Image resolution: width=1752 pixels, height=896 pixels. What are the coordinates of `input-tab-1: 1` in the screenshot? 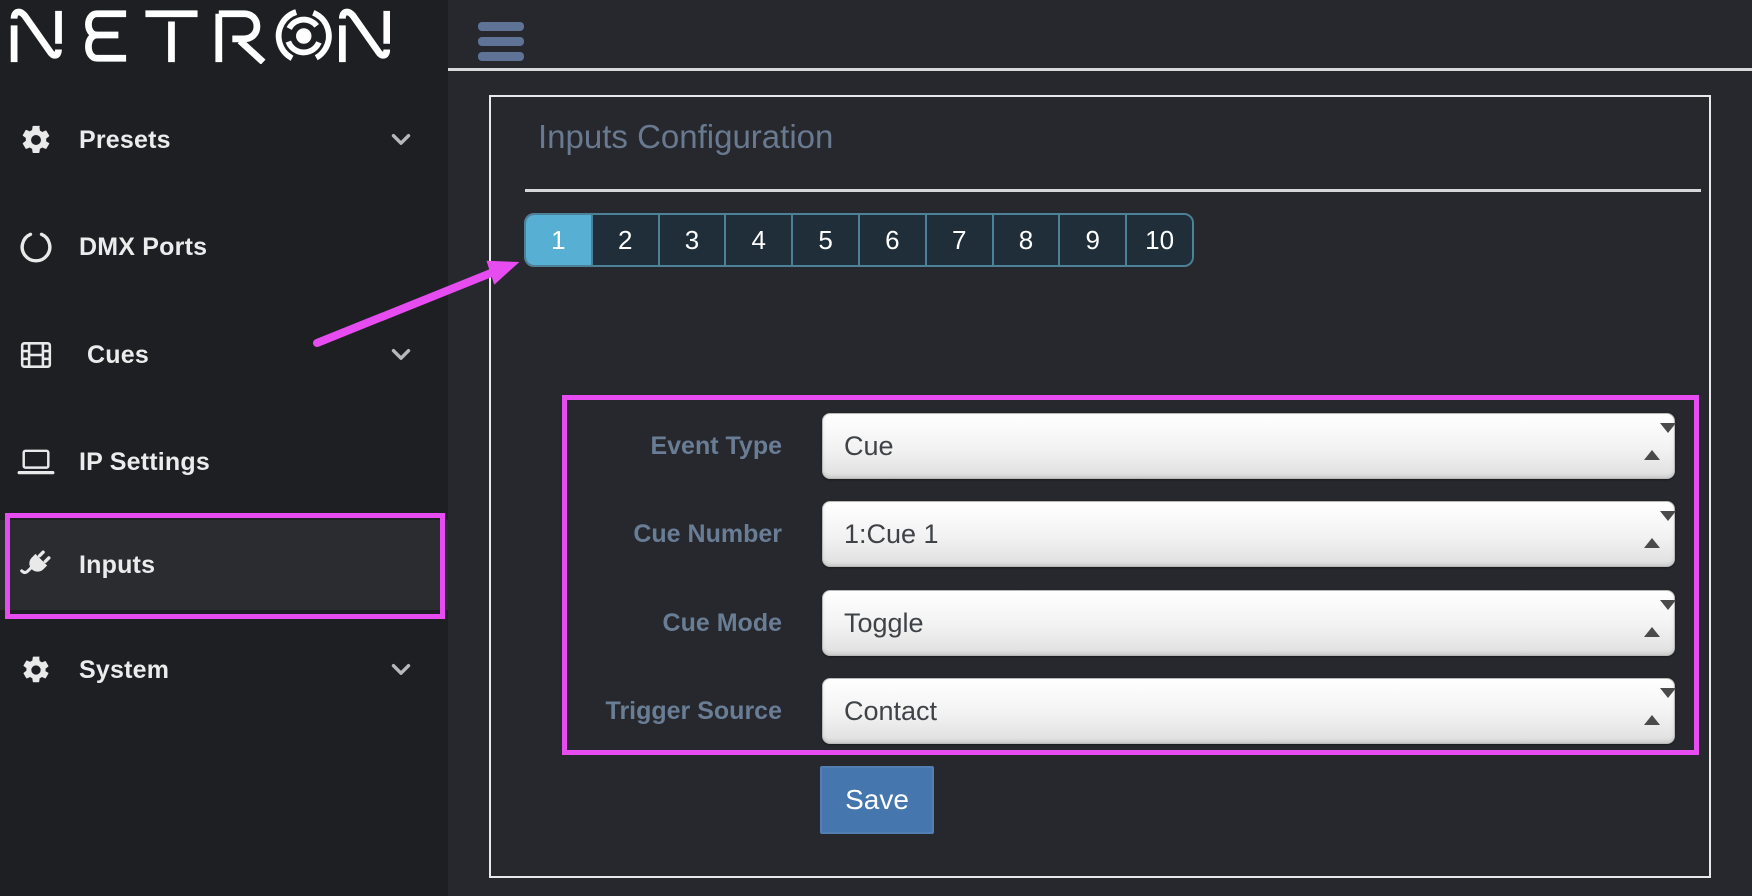 It's located at (558, 240).